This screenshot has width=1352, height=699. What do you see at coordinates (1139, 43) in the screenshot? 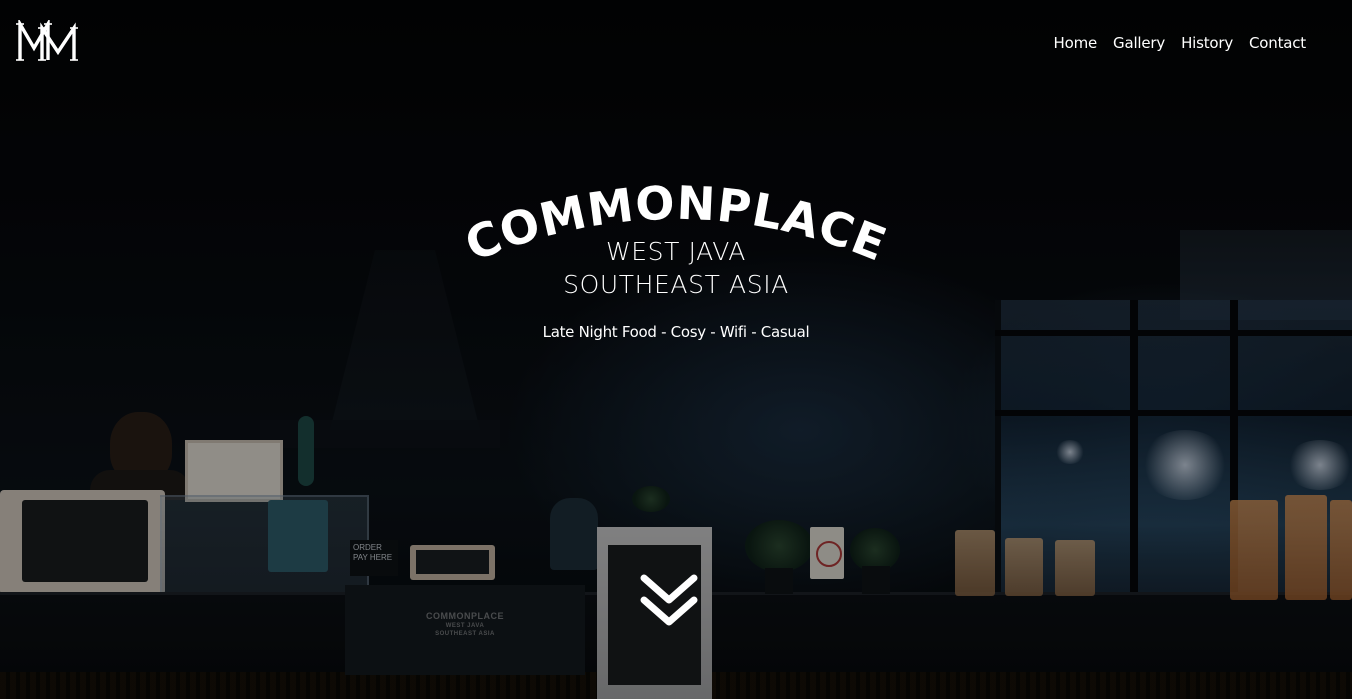
I see `nav-gallery: Gallery` at bounding box center [1139, 43].